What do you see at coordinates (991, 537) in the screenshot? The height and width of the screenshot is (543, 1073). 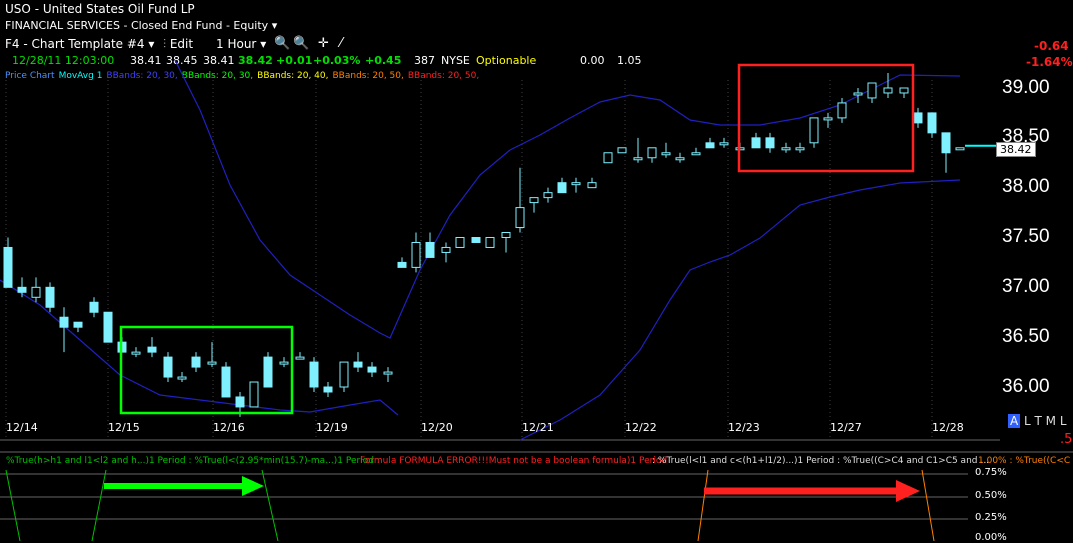 I see `percent-tick-label: 0.00%` at bounding box center [991, 537].